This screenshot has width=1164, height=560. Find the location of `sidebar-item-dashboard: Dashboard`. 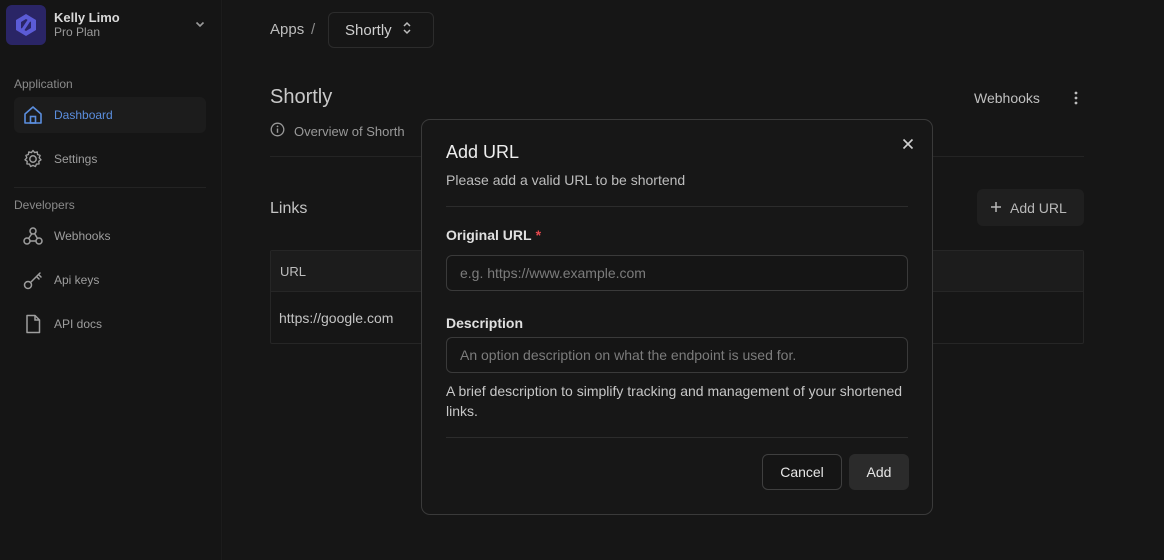

sidebar-item-dashboard: Dashboard is located at coordinates (110, 115).